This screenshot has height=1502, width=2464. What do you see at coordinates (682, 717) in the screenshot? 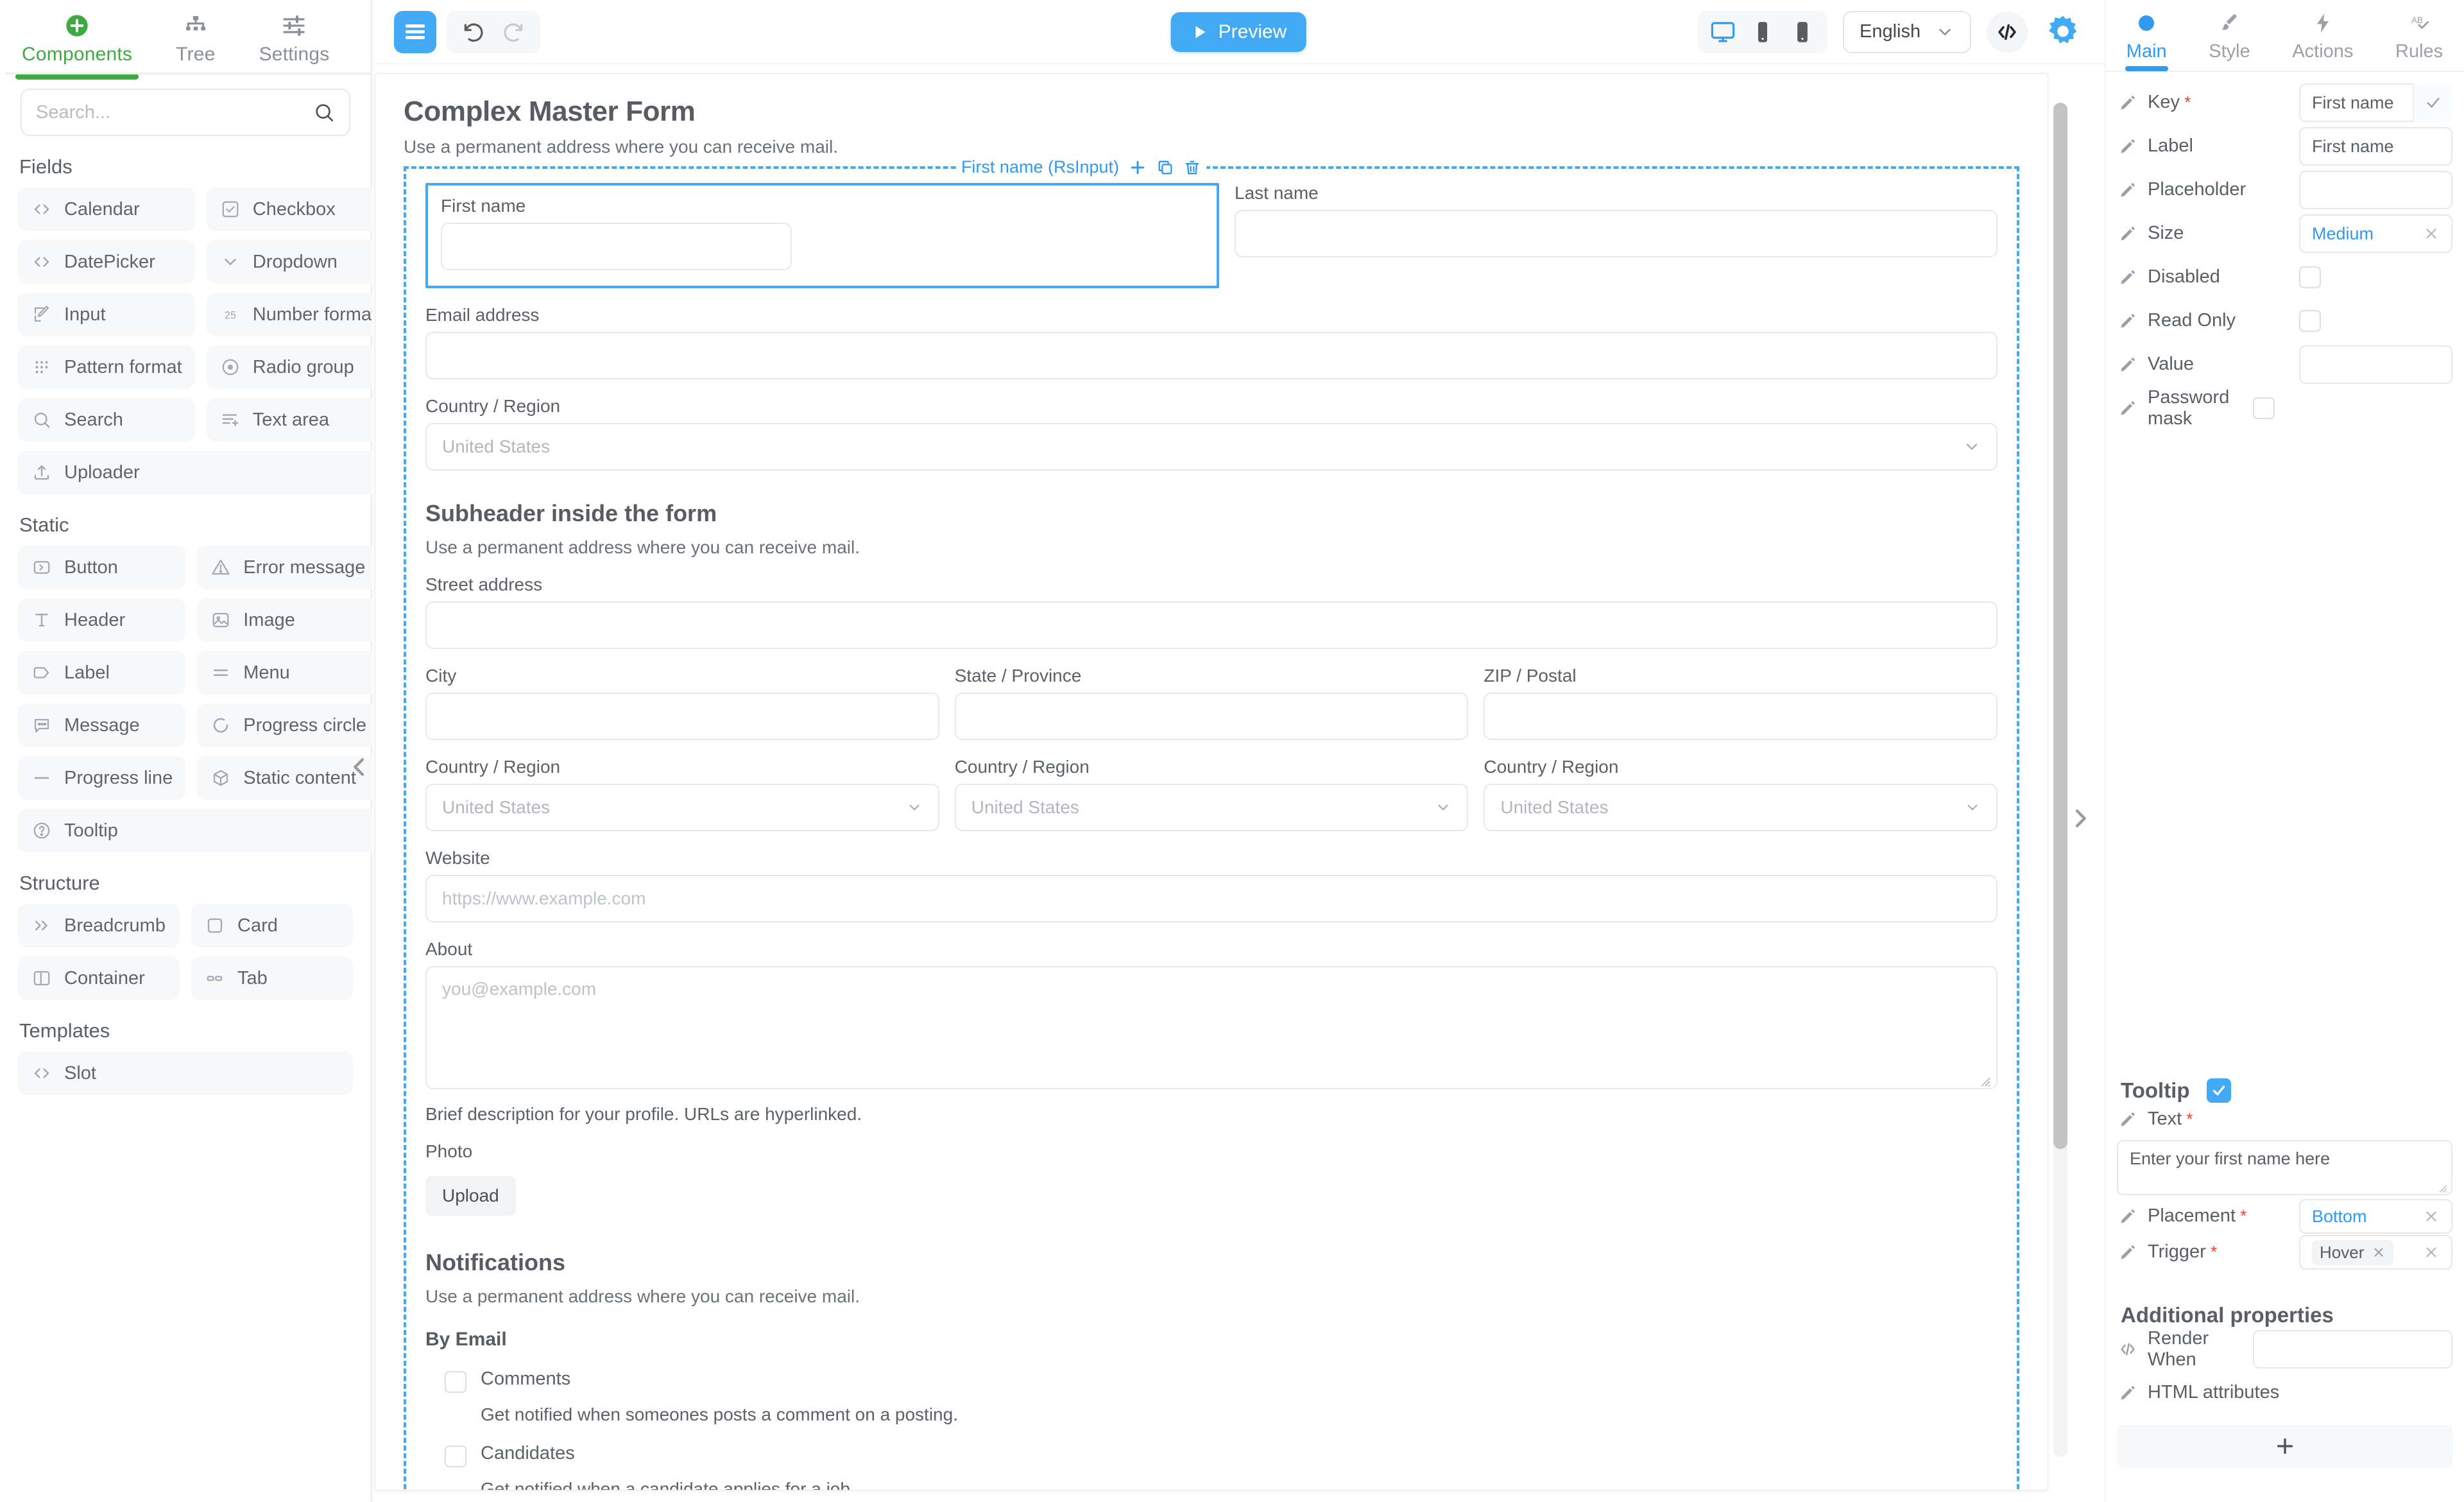
I see `city-input` at bounding box center [682, 717].